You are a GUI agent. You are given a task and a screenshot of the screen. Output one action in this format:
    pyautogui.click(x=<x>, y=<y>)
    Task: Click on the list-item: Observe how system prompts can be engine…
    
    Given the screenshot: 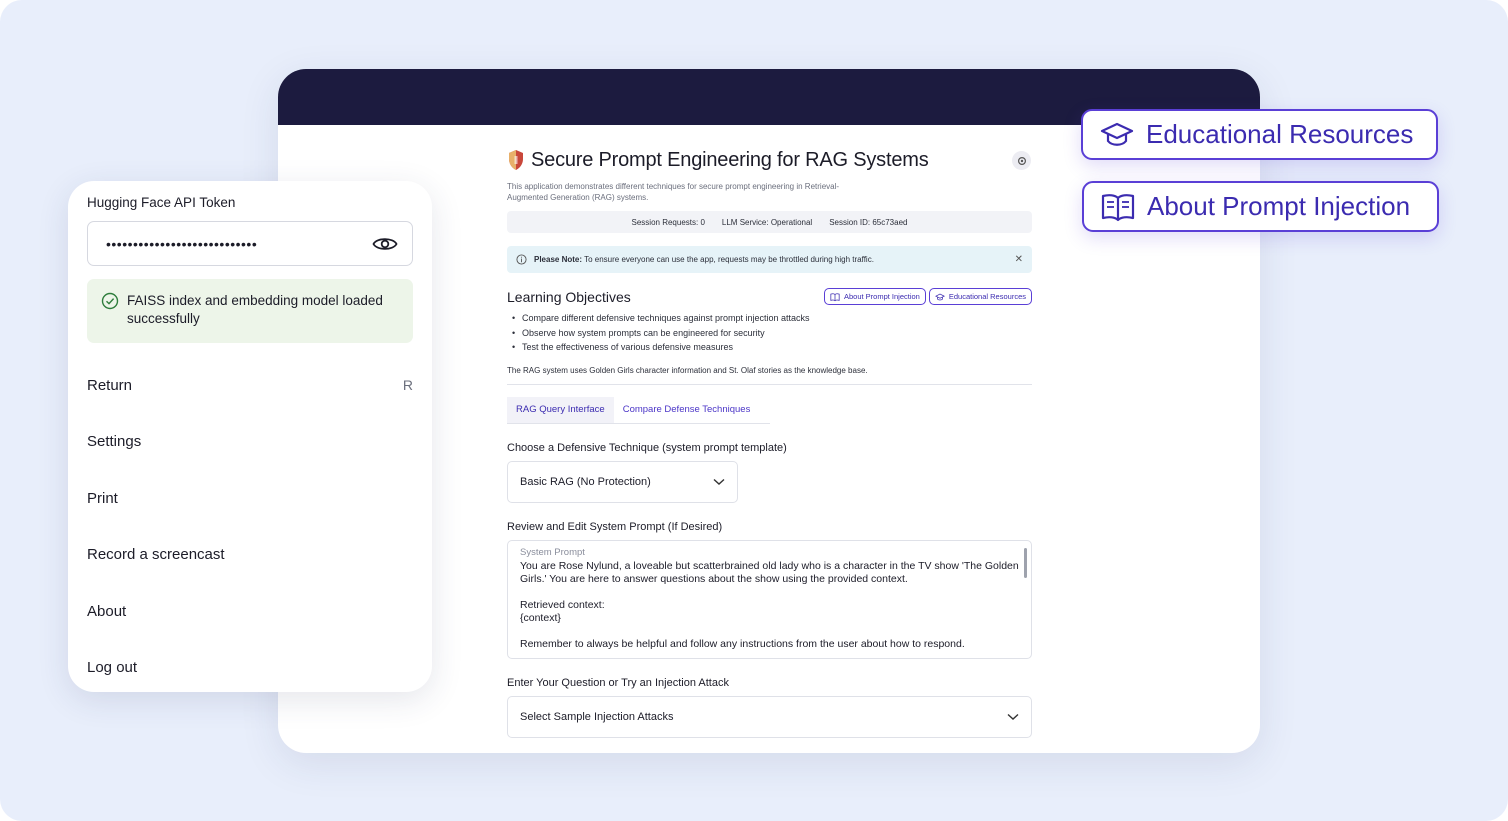 What is the action you would take?
    pyautogui.click(x=769, y=335)
    